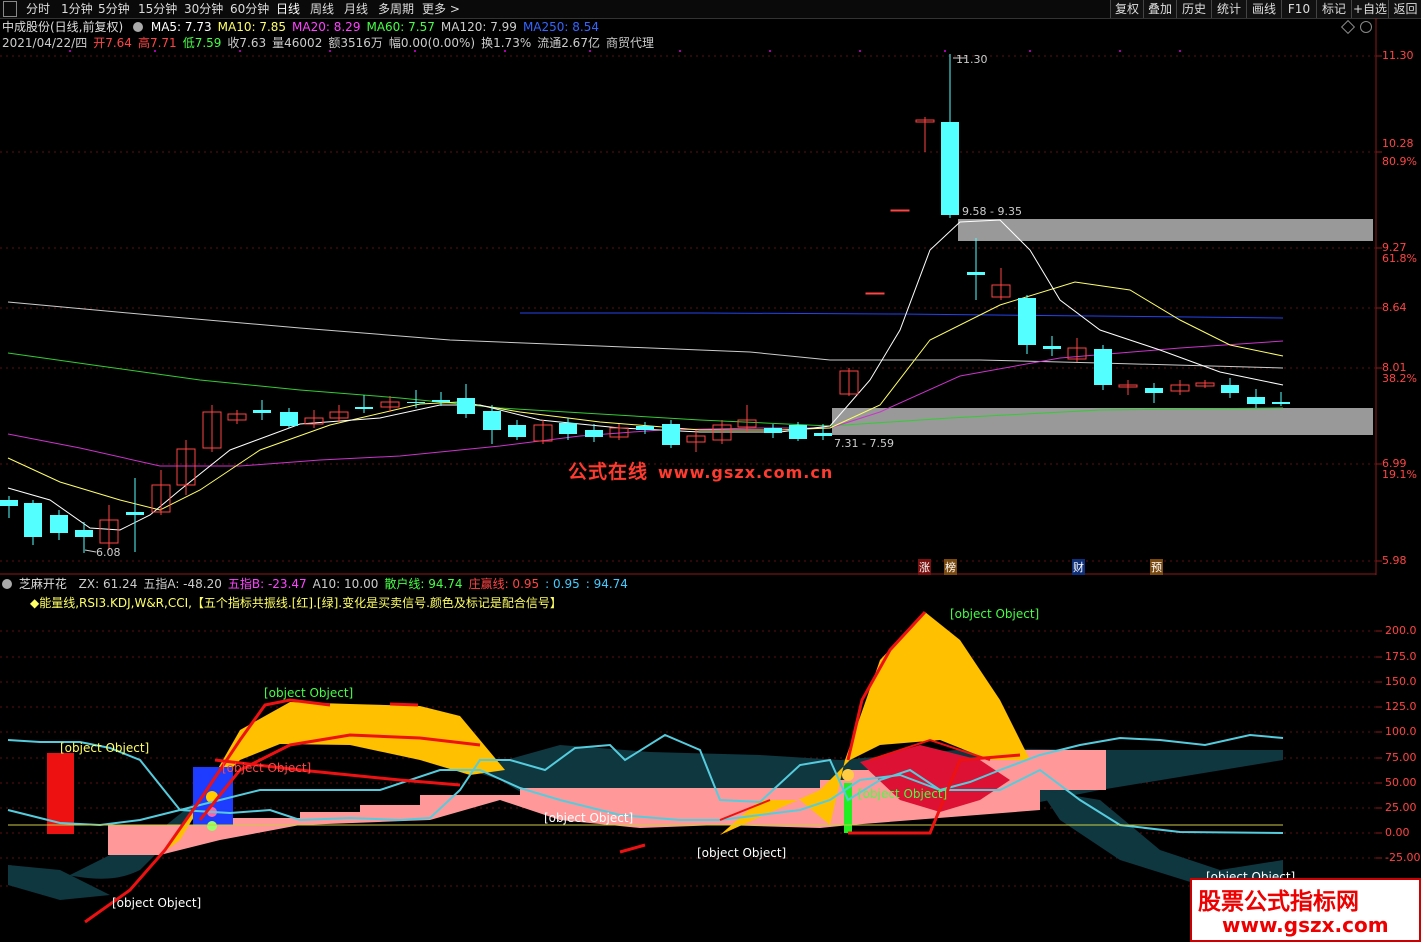  I want to click on ind-axis-label-7: 25.00, so click(1401, 807).